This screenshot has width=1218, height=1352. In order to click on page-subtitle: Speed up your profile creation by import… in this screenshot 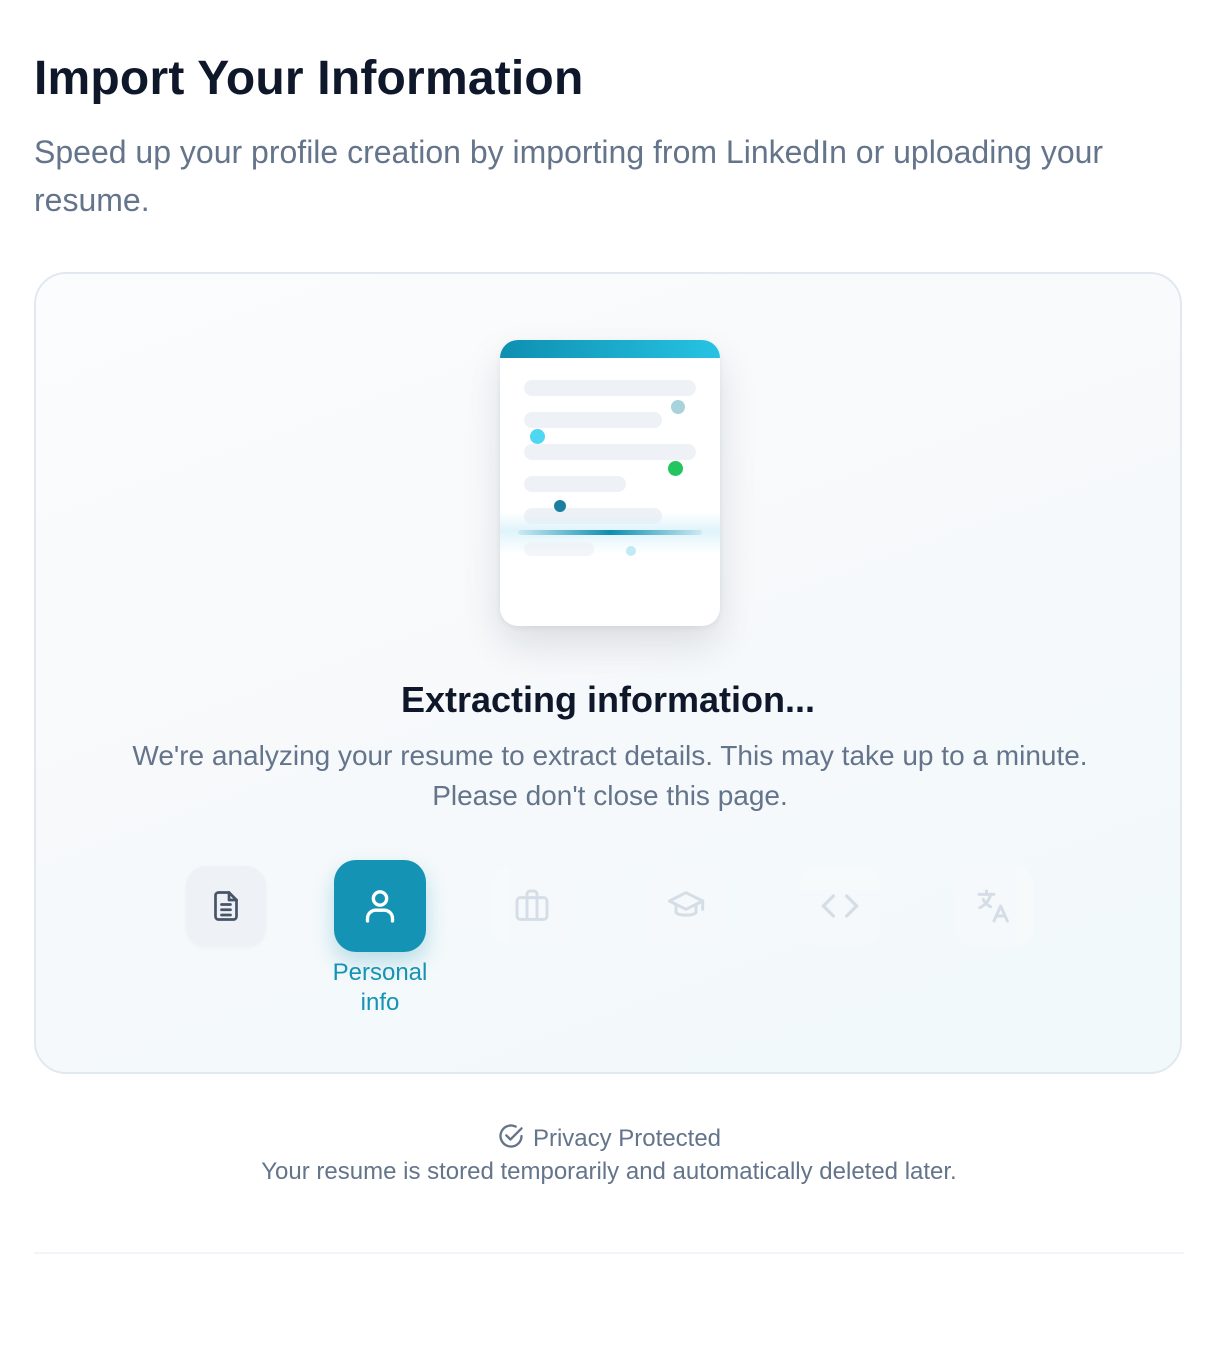, I will do `click(569, 176)`.